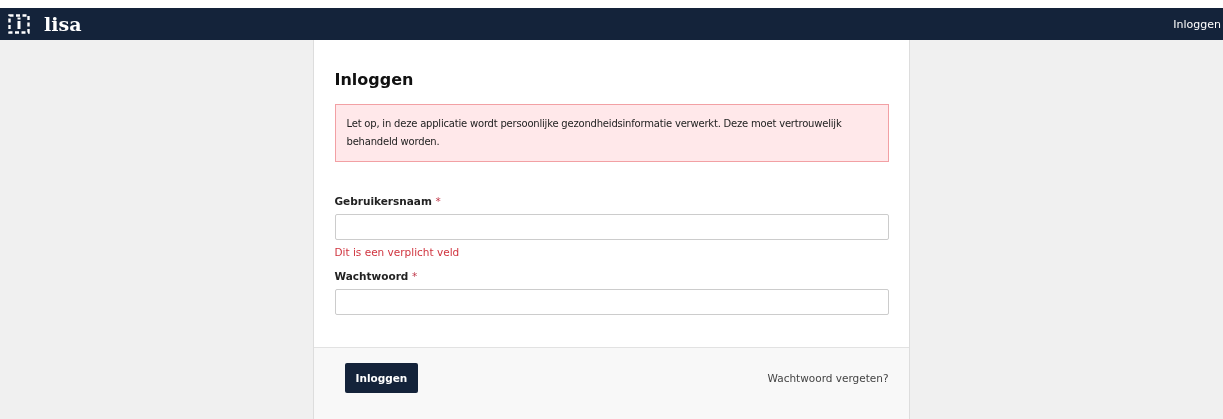  Describe the element at coordinates (1198, 24) in the screenshot. I see `login-link: Inloggen` at that location.